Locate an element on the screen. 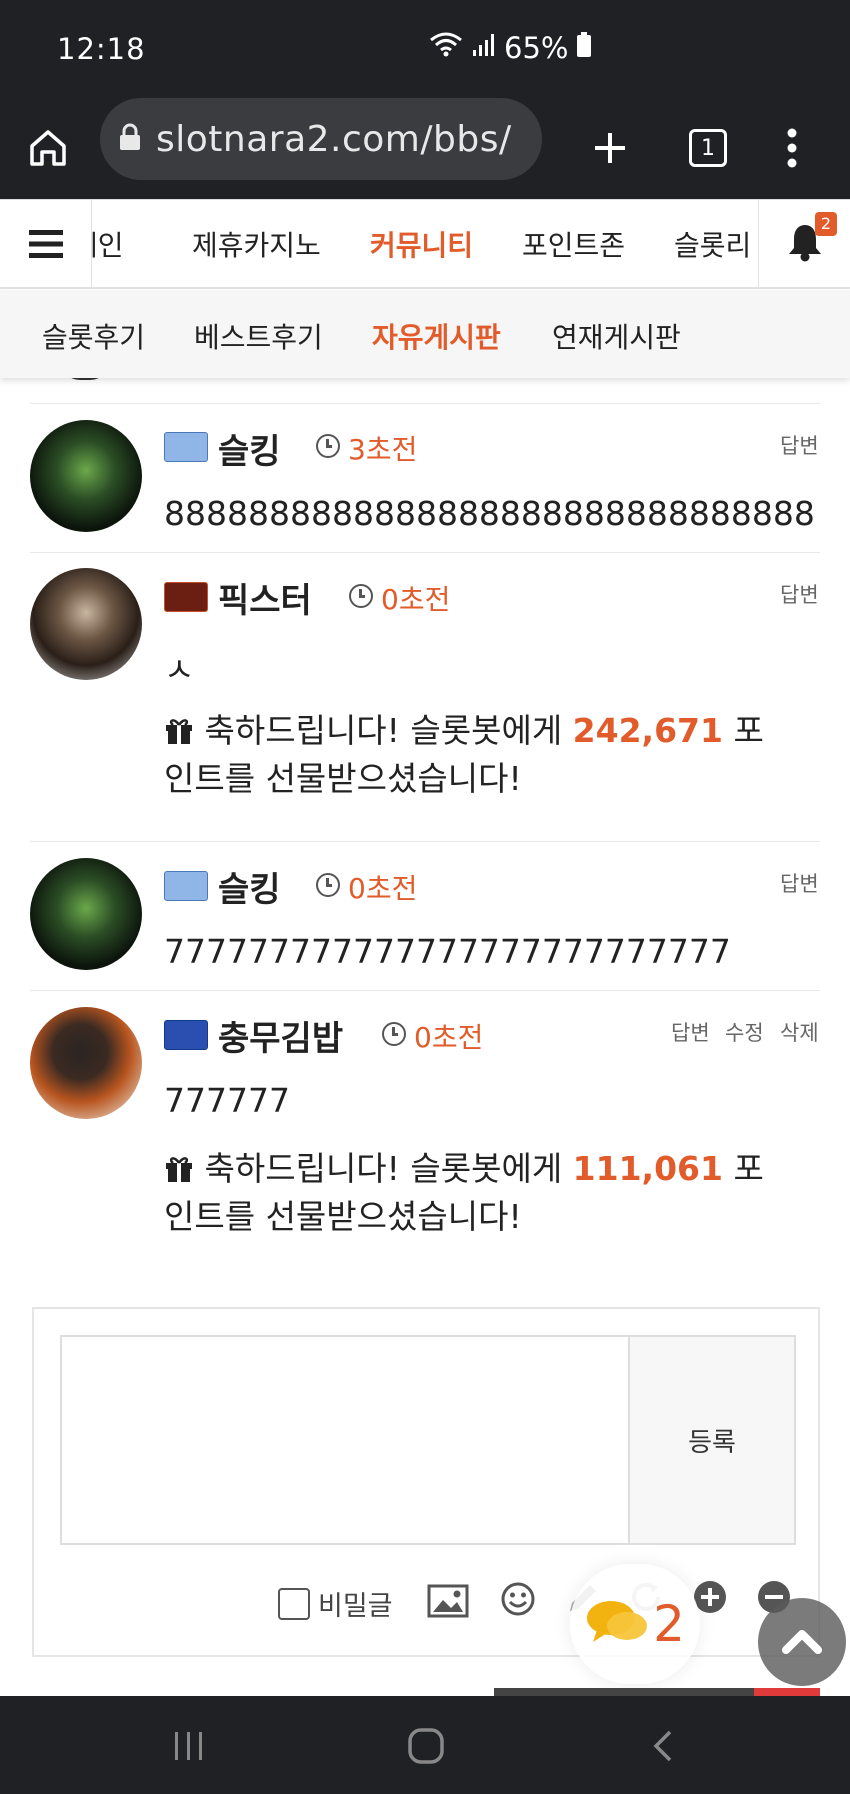  tab-free-board: 자유게시판 is located at coordinates (436, 336).